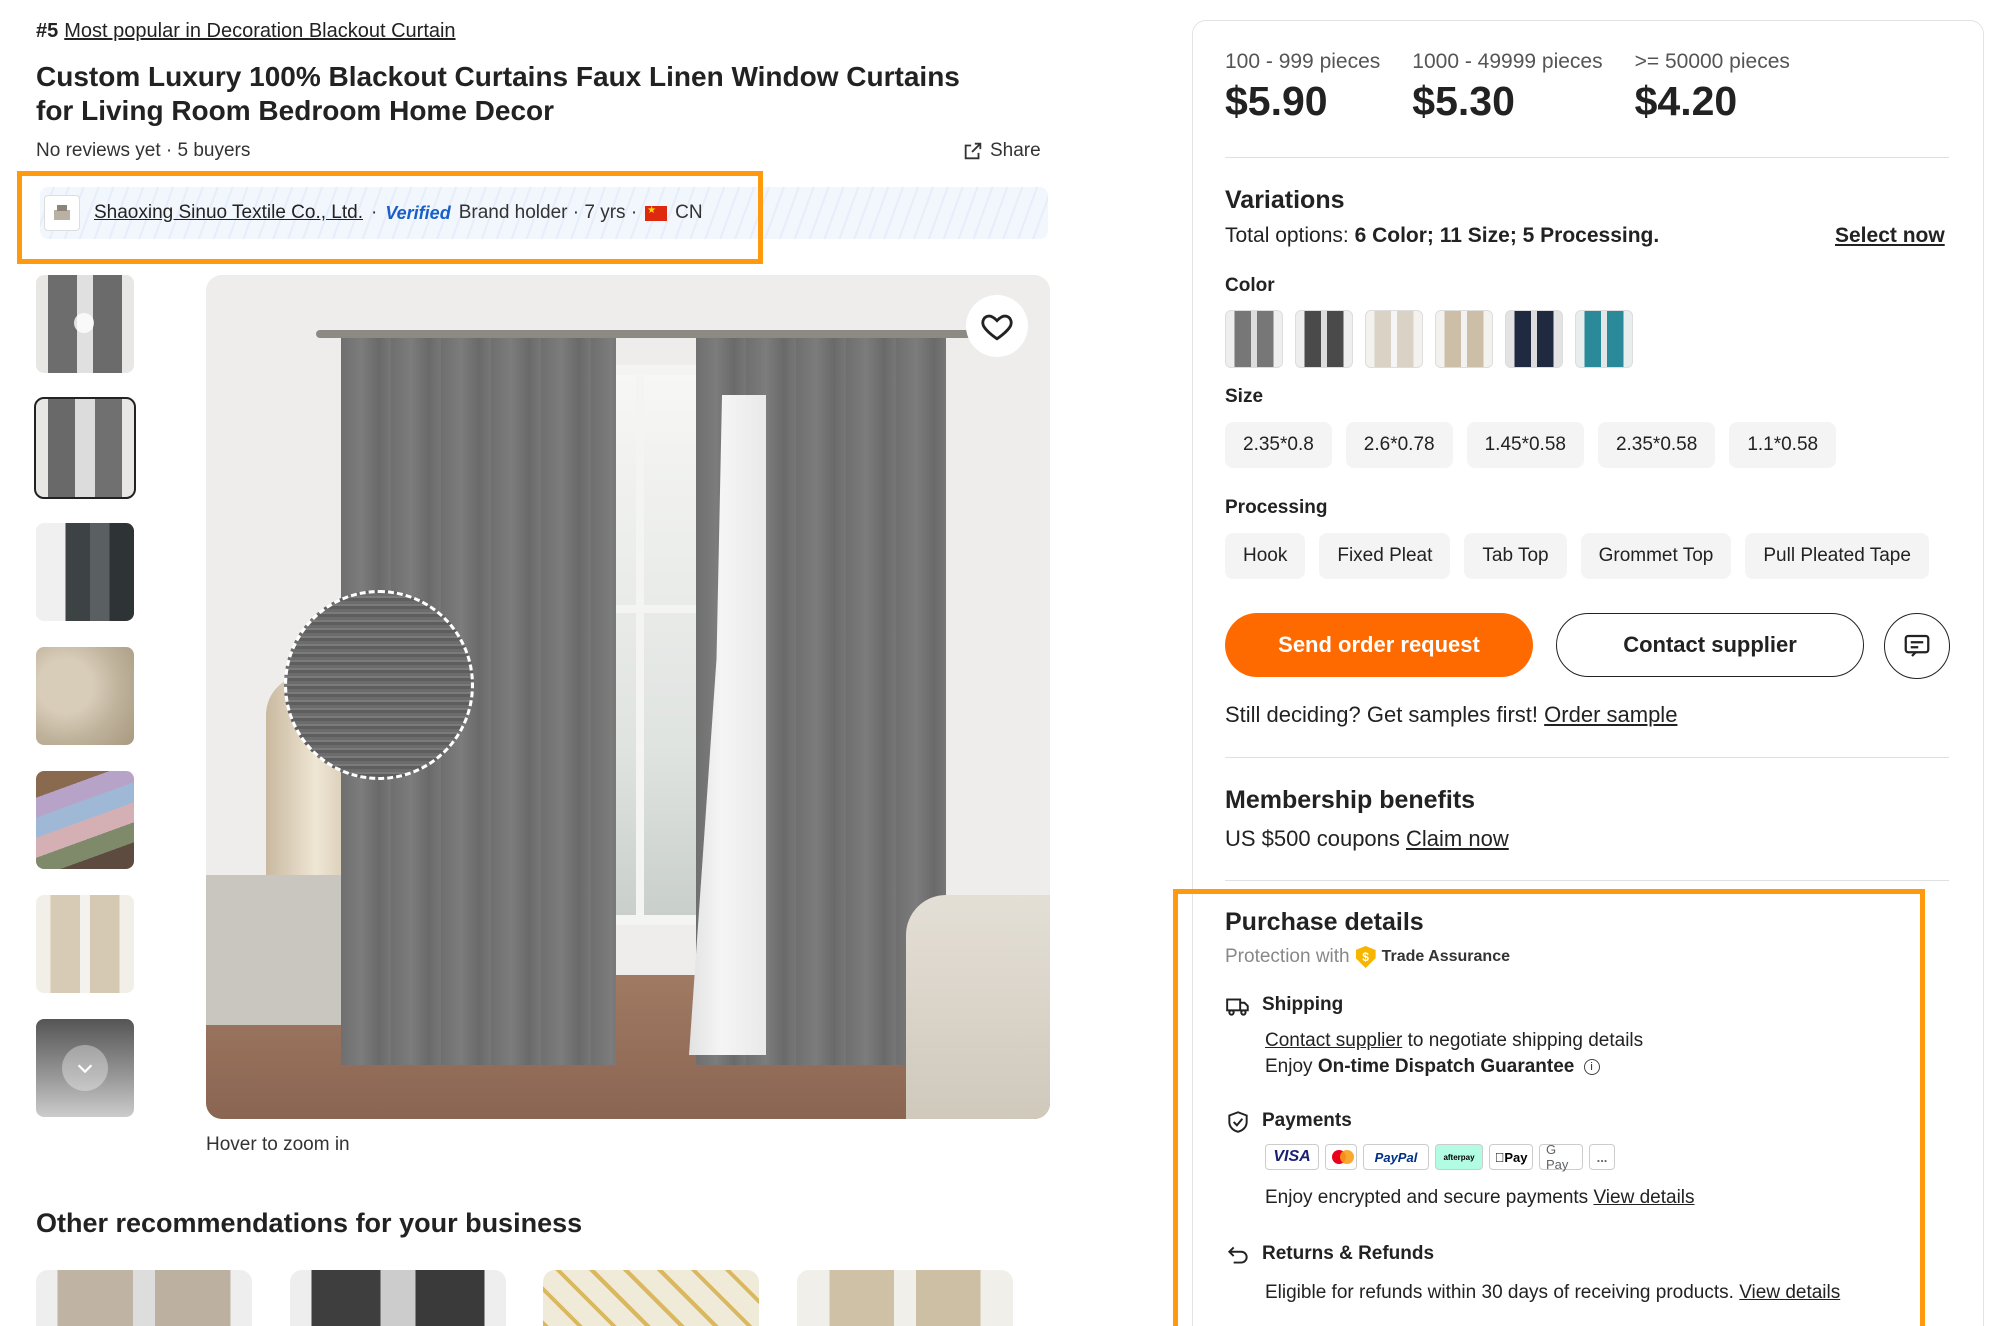  Describe the element at coordinates (1287, 235) in the screenshot. I see `variations-total-prefix: Total options:` at that location.